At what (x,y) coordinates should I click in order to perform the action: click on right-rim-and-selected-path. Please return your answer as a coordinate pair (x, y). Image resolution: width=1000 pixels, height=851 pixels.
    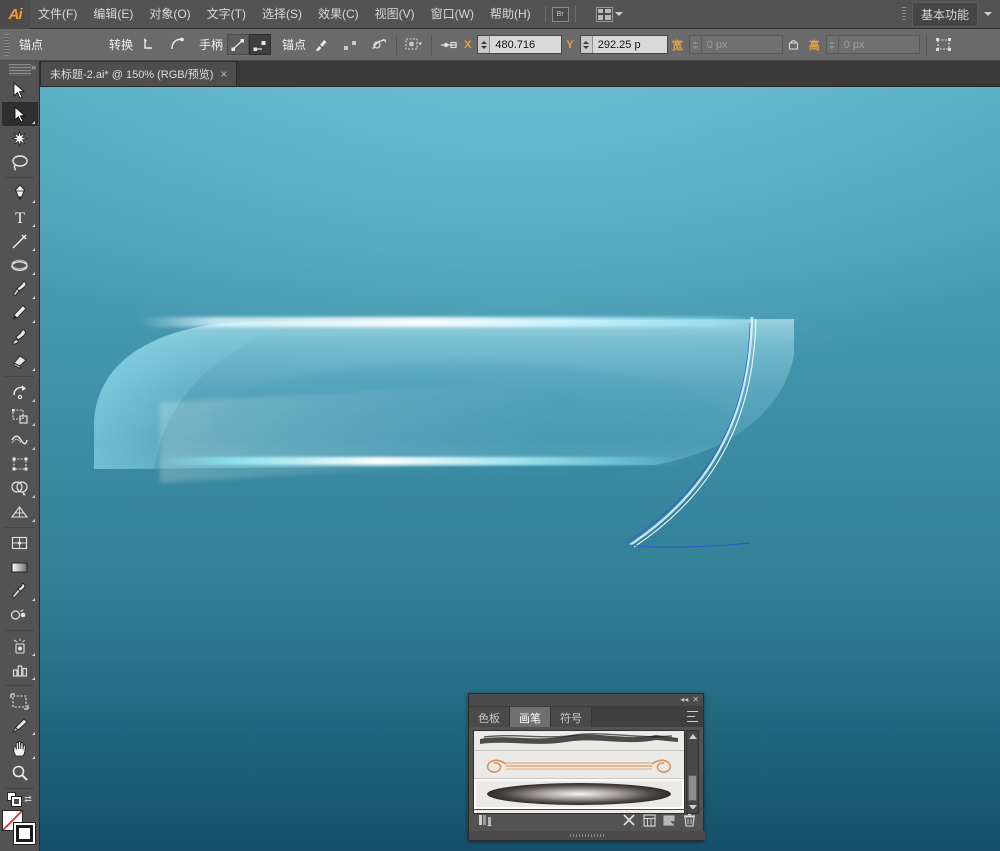
    Looking at the image, I should click on (710, 445).